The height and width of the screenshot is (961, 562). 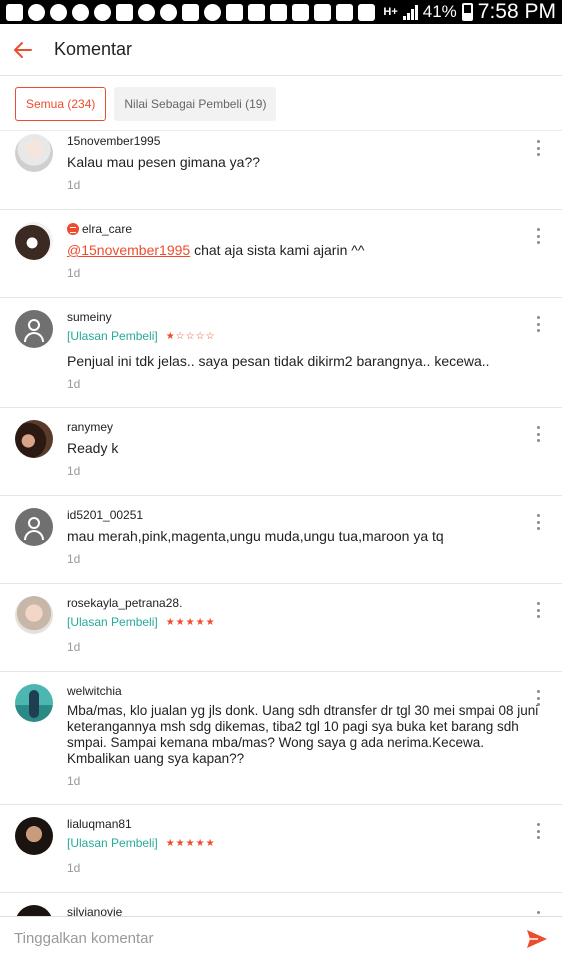 I want to click on comment-item: silvianovie, so click(x=281, y=904).